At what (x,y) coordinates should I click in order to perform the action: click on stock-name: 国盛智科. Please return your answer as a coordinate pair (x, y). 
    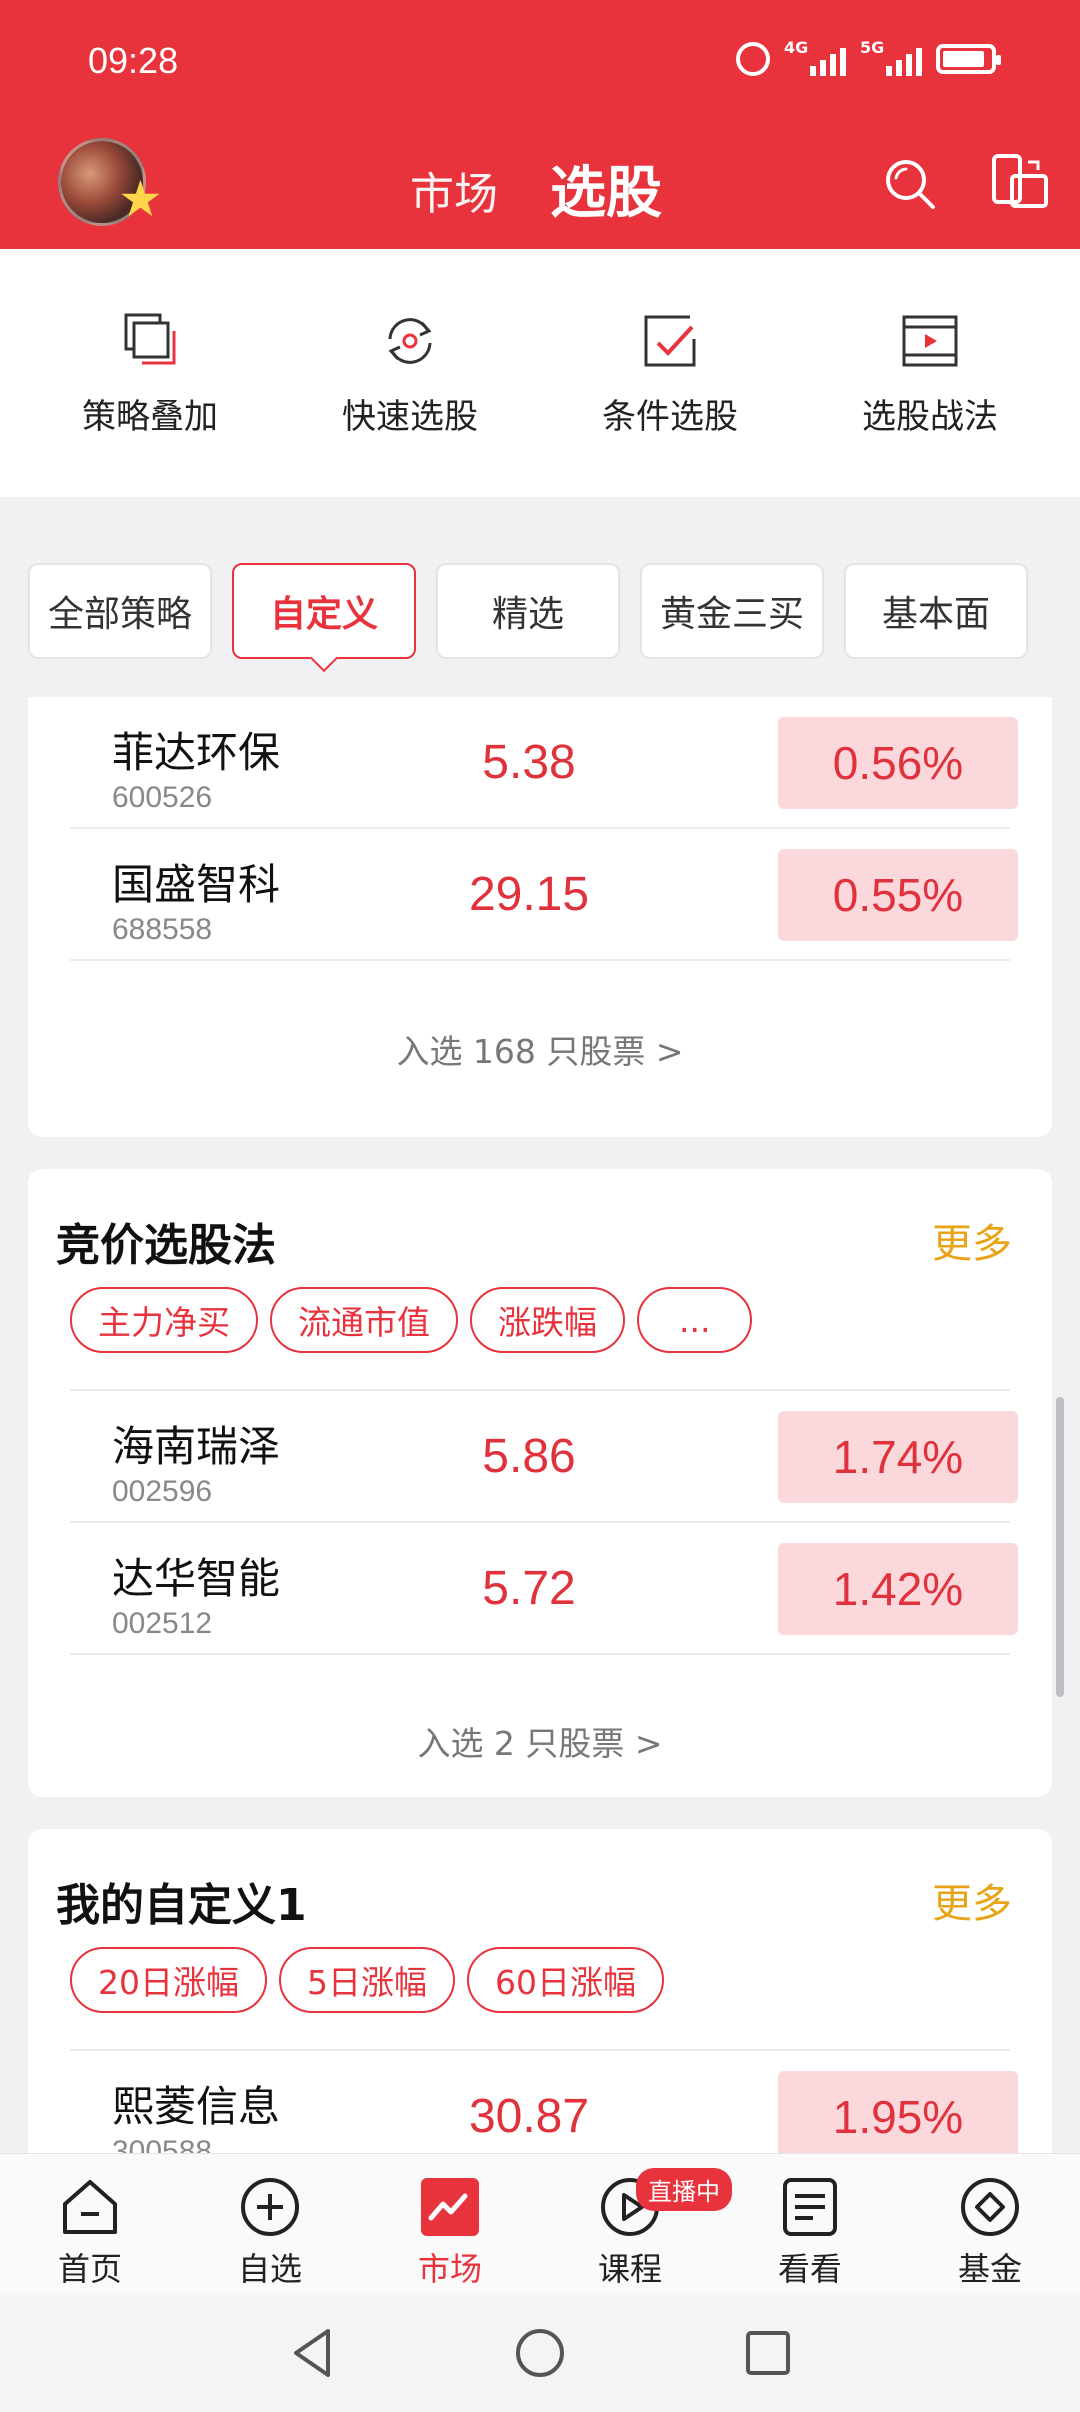
    Looking at the image, I should click on (196, 884).